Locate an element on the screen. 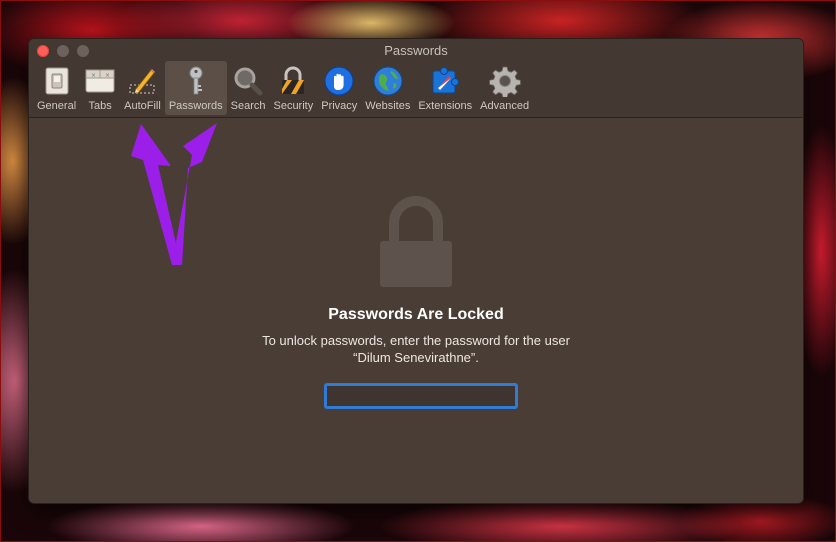 The height and width of the screenshot is (542, 836). tab-passwords: Passwords is located at coordinates (195, 88).